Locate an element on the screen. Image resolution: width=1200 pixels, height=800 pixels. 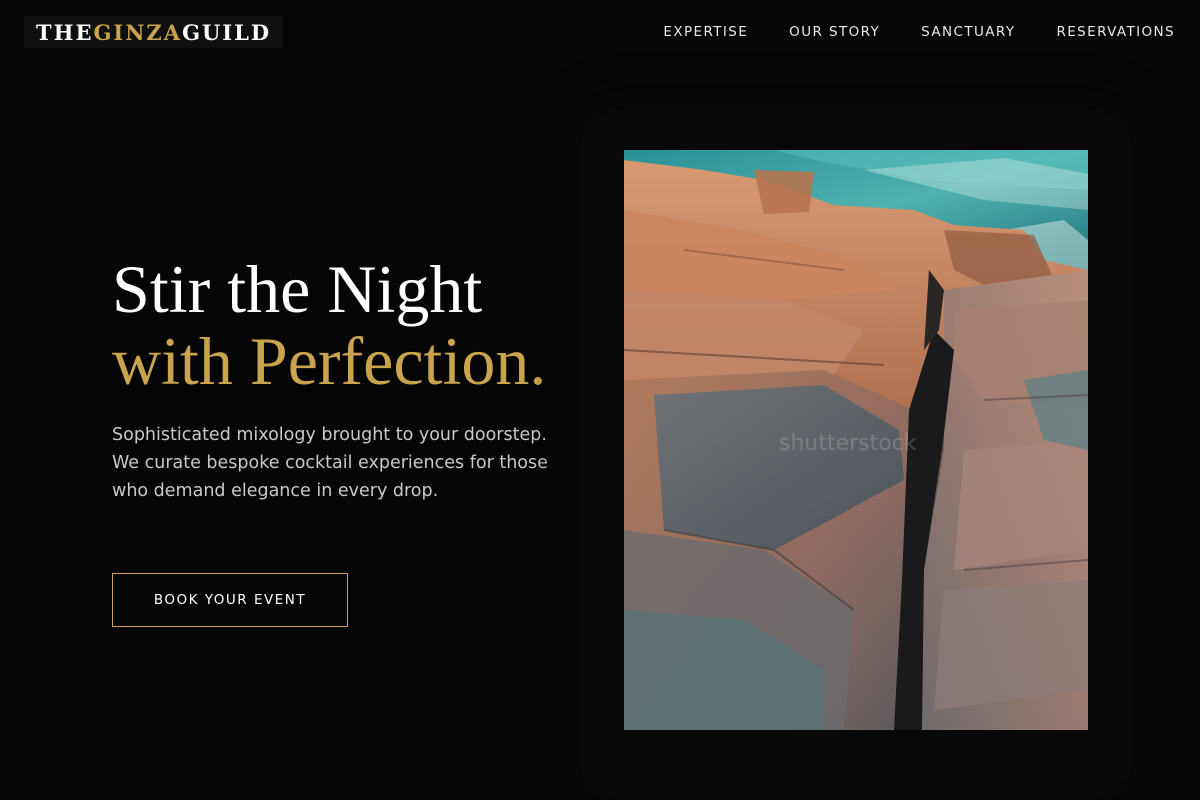
brand-logo-part1: THE is located at coordinates (65, 32).